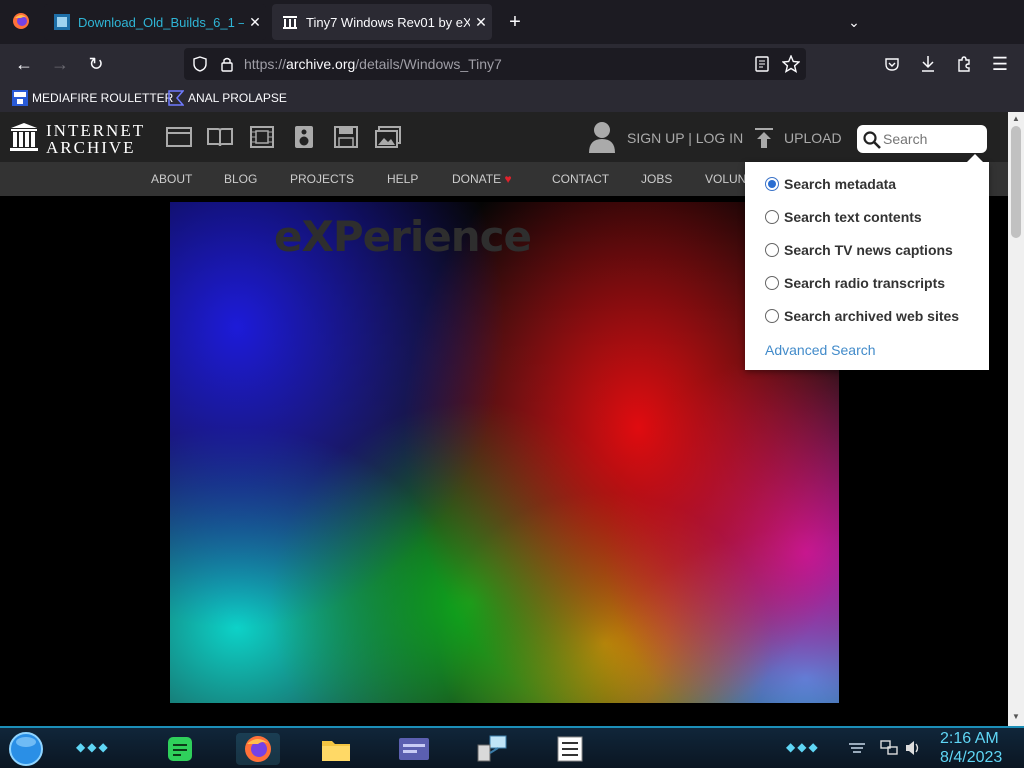 Image resolution: width=1024 pixels, height=768 pixels. Describe the element at coordinates (813, 138) in the screenshot. I see `upload-link: UPLOAD` at that location.